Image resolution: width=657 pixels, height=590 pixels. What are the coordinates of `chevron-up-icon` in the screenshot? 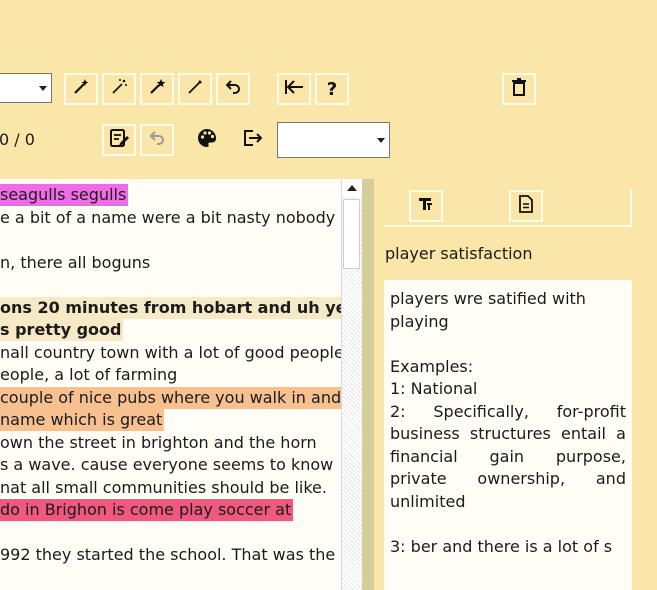 It's located at (352, 188).